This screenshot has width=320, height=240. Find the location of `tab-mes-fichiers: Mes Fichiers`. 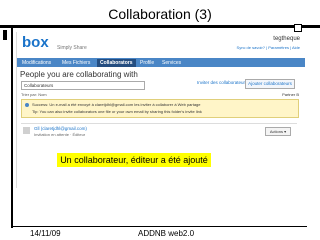

tab-mes-fichiers: Mes Fichiers is located at coordinates (76, 63).